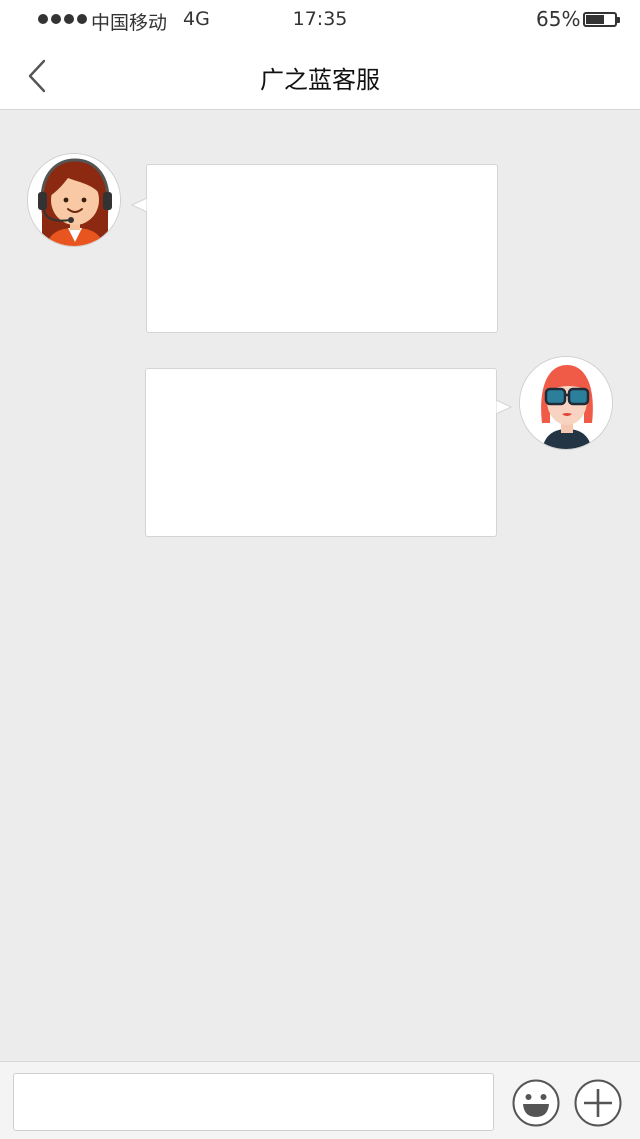 This screenshot has width=640, height=1139. Describe the element at coordinates (253, 1102) in the screenshot. I see `message-input` at that location.